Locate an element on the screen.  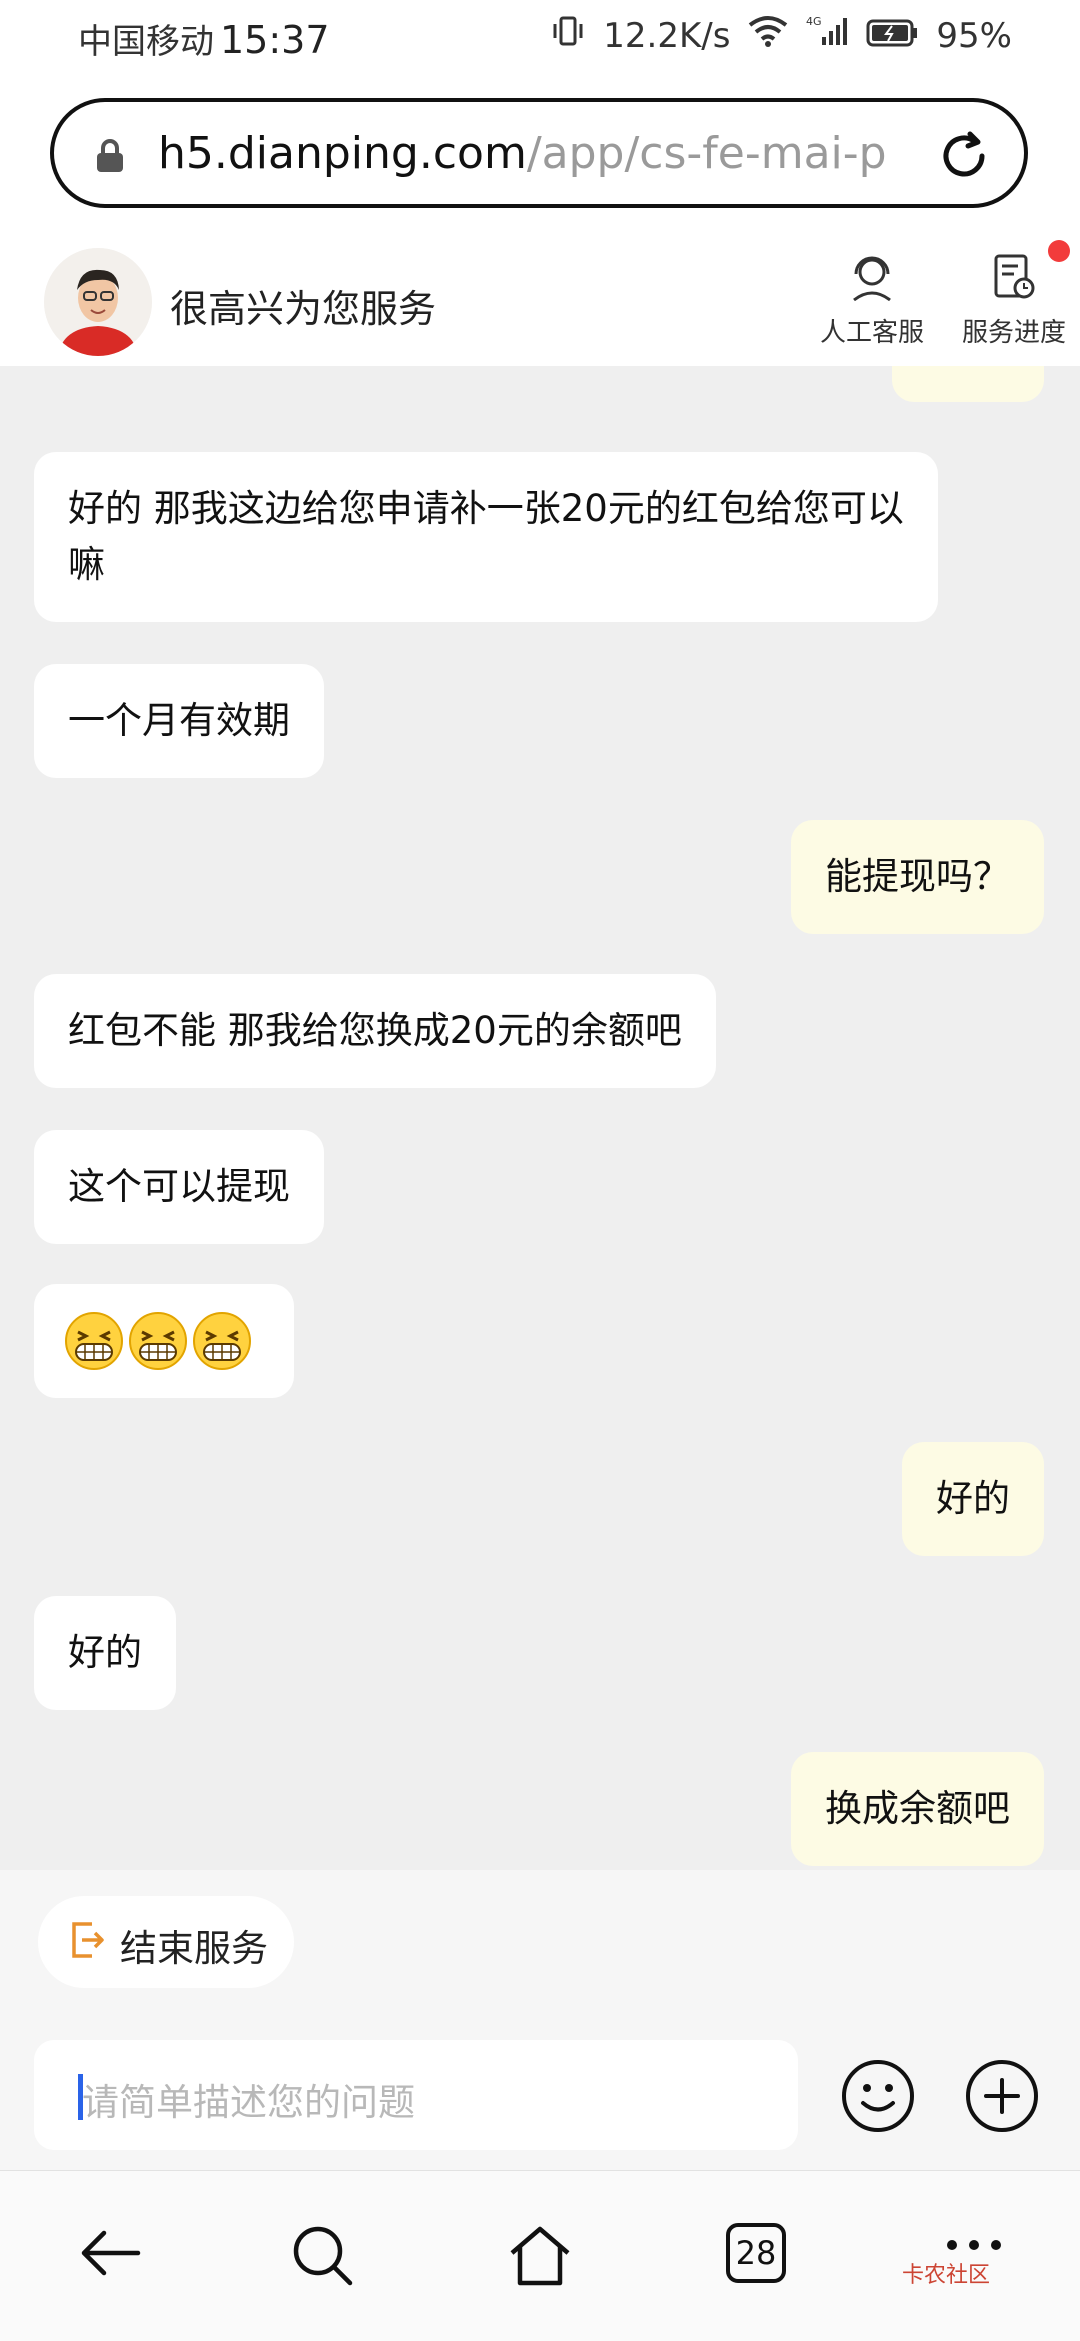
message-text: 好的 那我这边给您申请补一张20元的红包给您可以嘛 is located at coordinates (486, 536).